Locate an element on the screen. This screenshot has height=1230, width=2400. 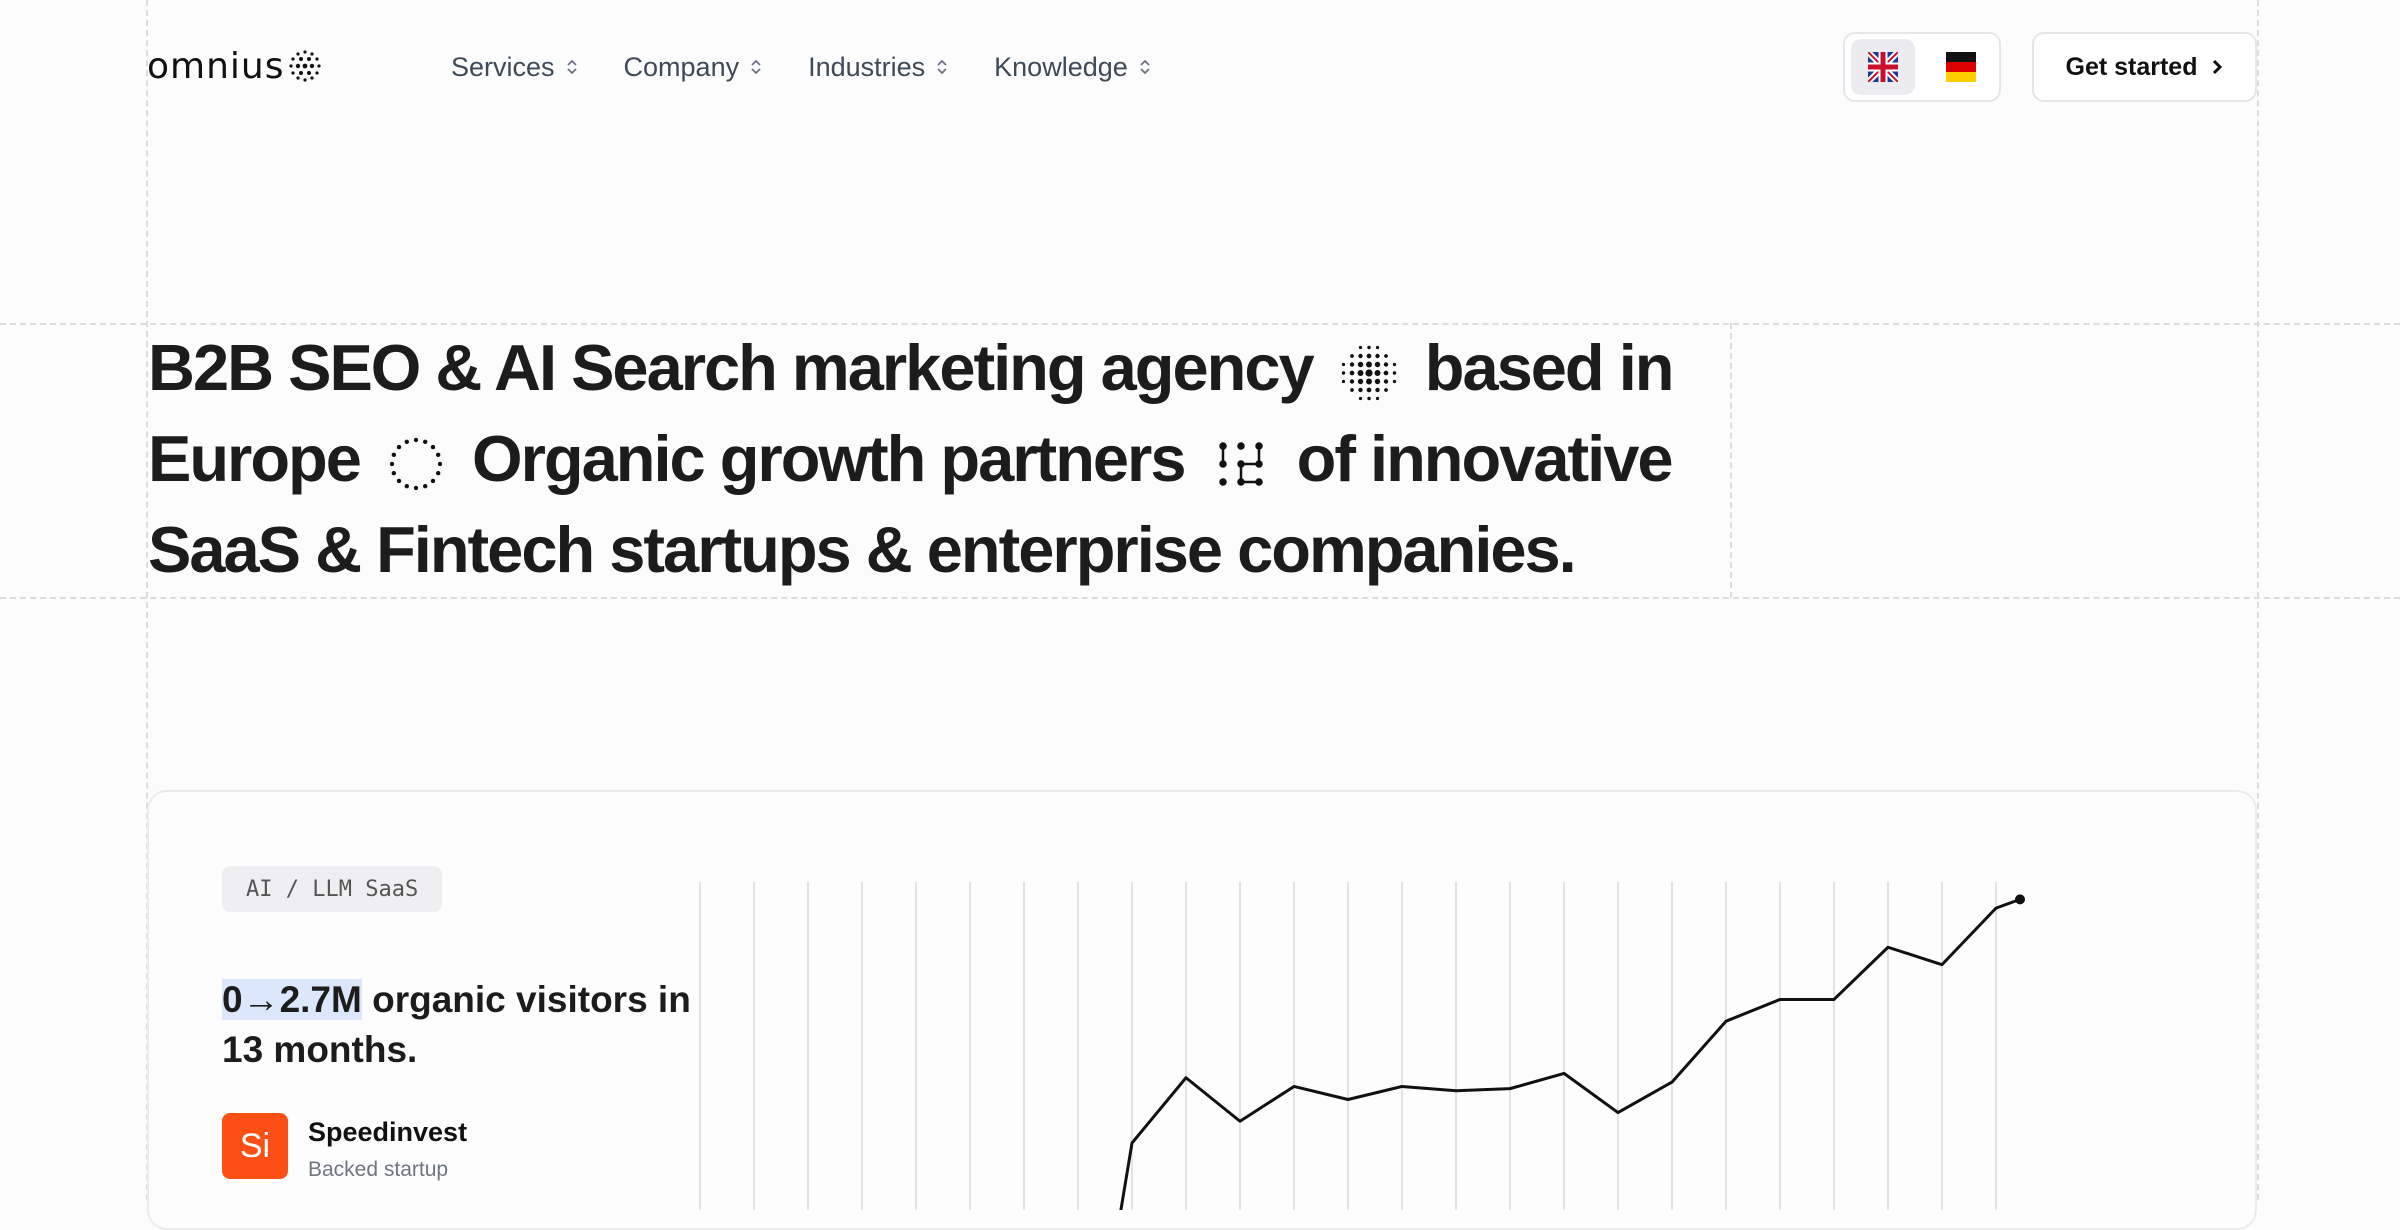
nav-knowledge: Knowledge is located at coordinates (1073, 67).